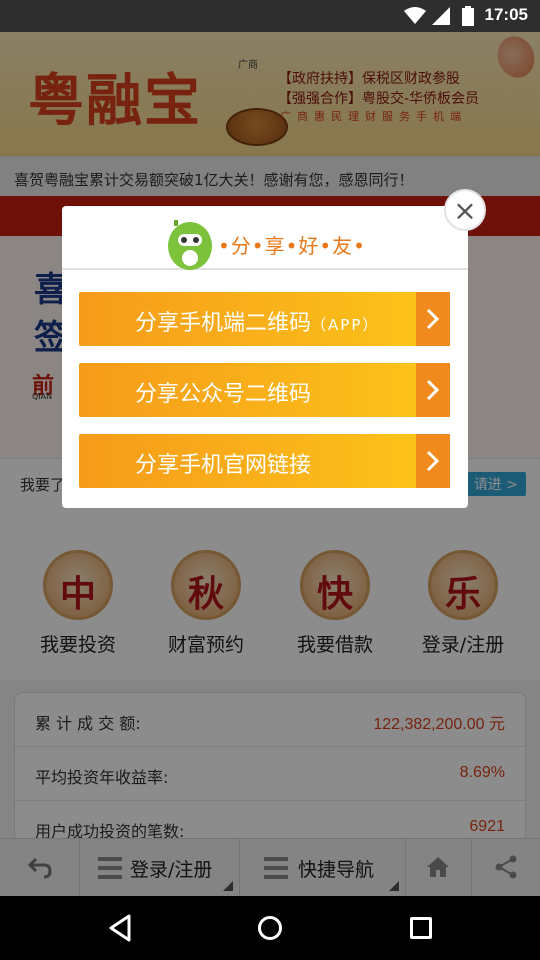  Describe the element at coordinates (441, 16) in the screenshot. I see `signal-icon` at that location.